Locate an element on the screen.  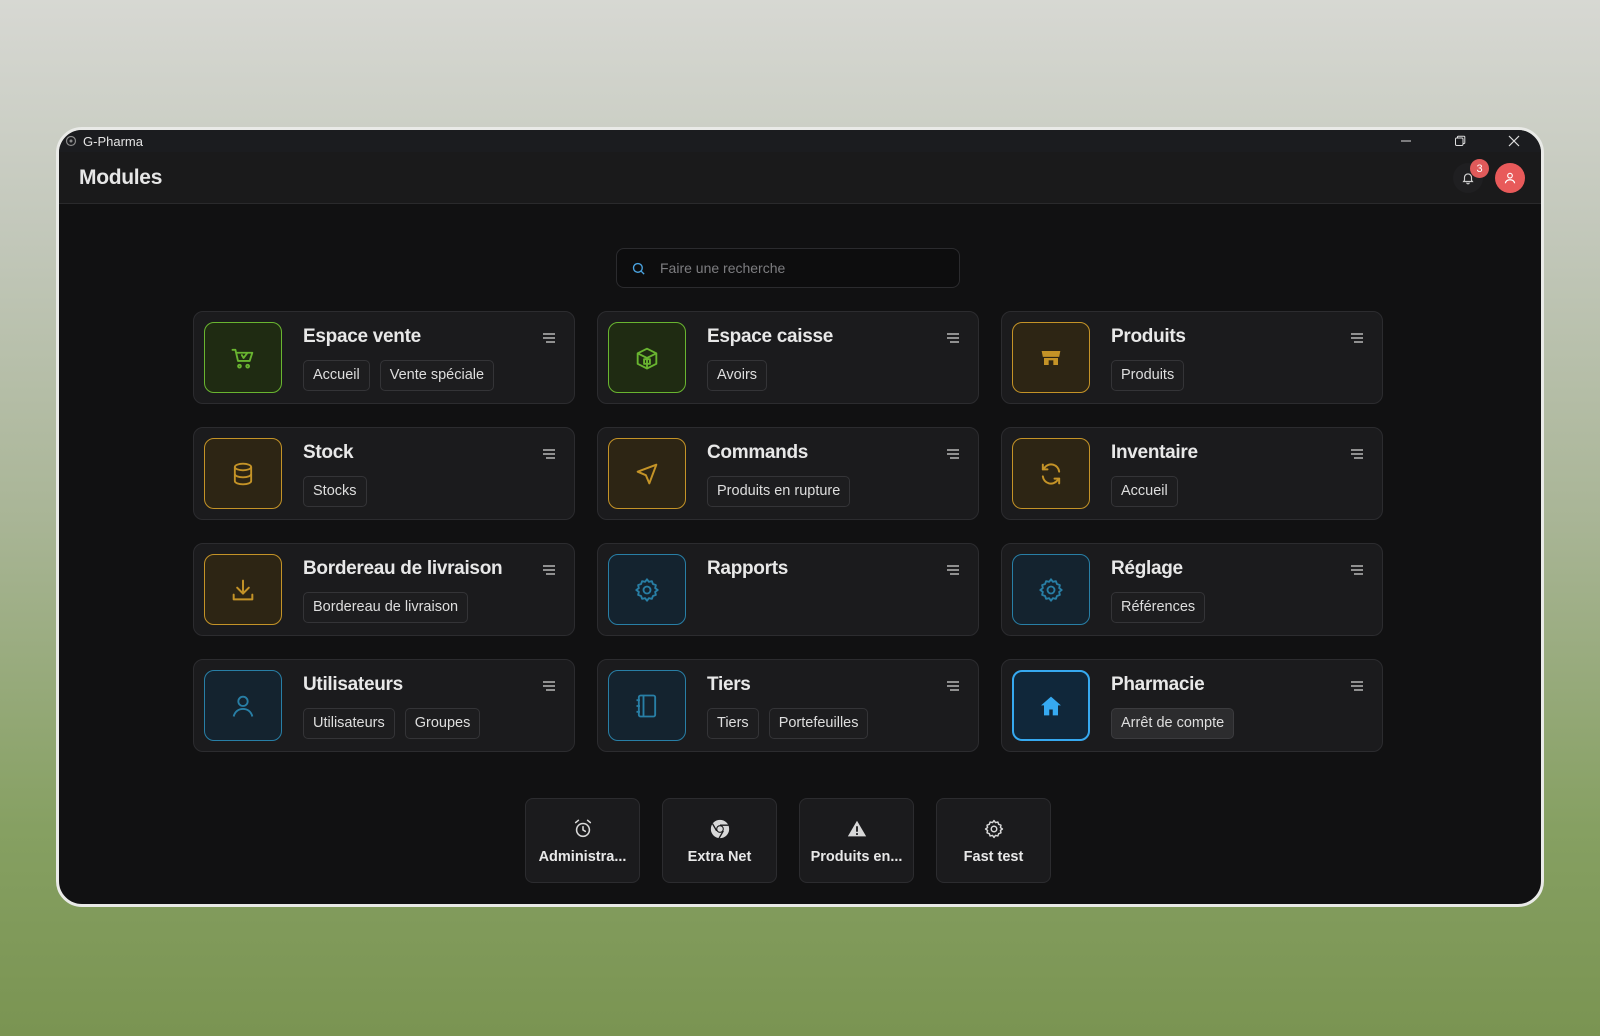
restore-icon is located at coordinates (1460, 140).